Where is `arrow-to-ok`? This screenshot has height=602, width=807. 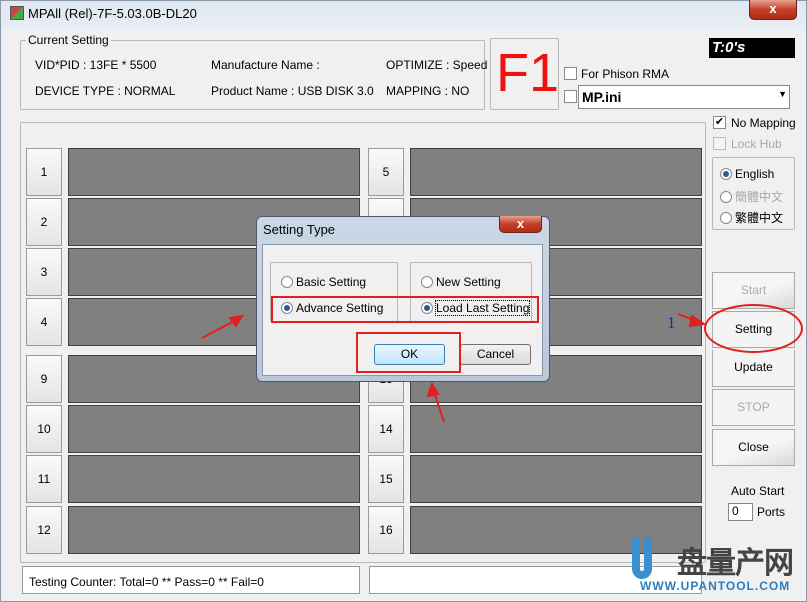 arrow-to-ok is located at coordinates (439, 407).